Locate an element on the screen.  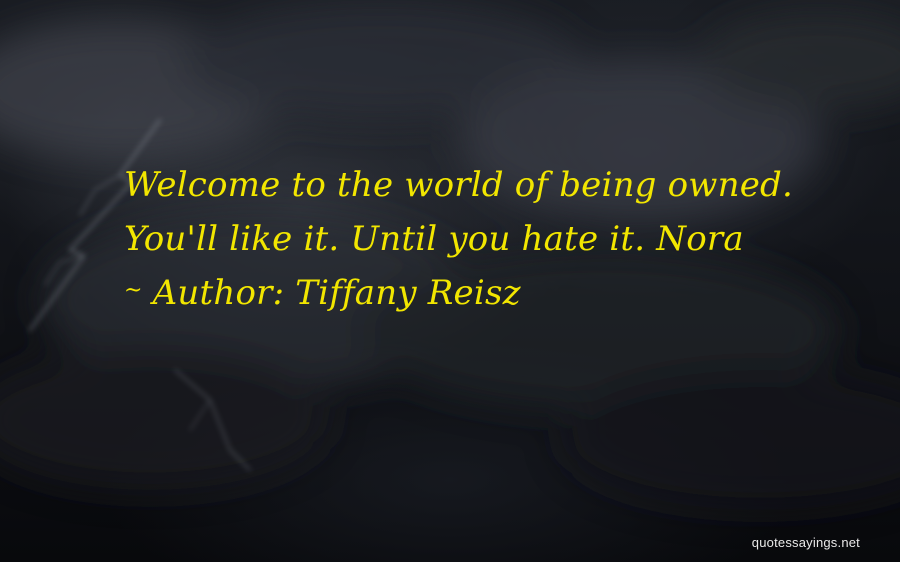
tilde-mark: ~ is located at coordinates (133, 290).